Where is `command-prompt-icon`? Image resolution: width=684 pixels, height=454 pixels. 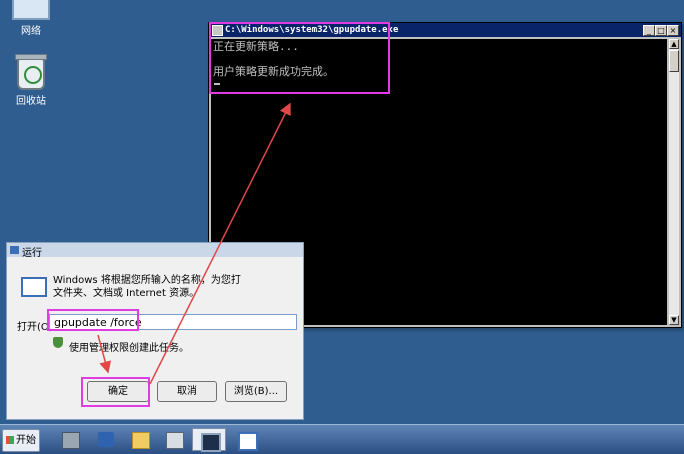
command-prompt-icon is located at coordinates (211, 442).